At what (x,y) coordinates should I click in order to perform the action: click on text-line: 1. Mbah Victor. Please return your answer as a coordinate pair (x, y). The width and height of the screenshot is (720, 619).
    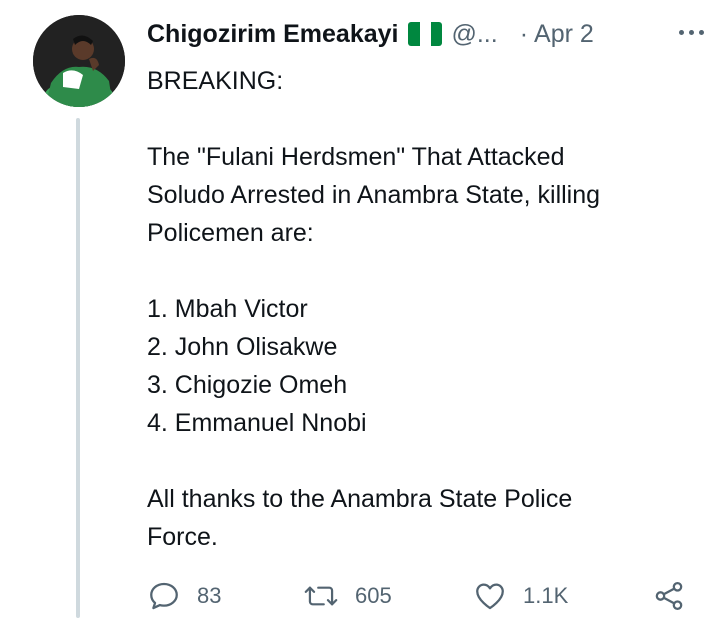
    Looking at the image, I should click on (227, 309).